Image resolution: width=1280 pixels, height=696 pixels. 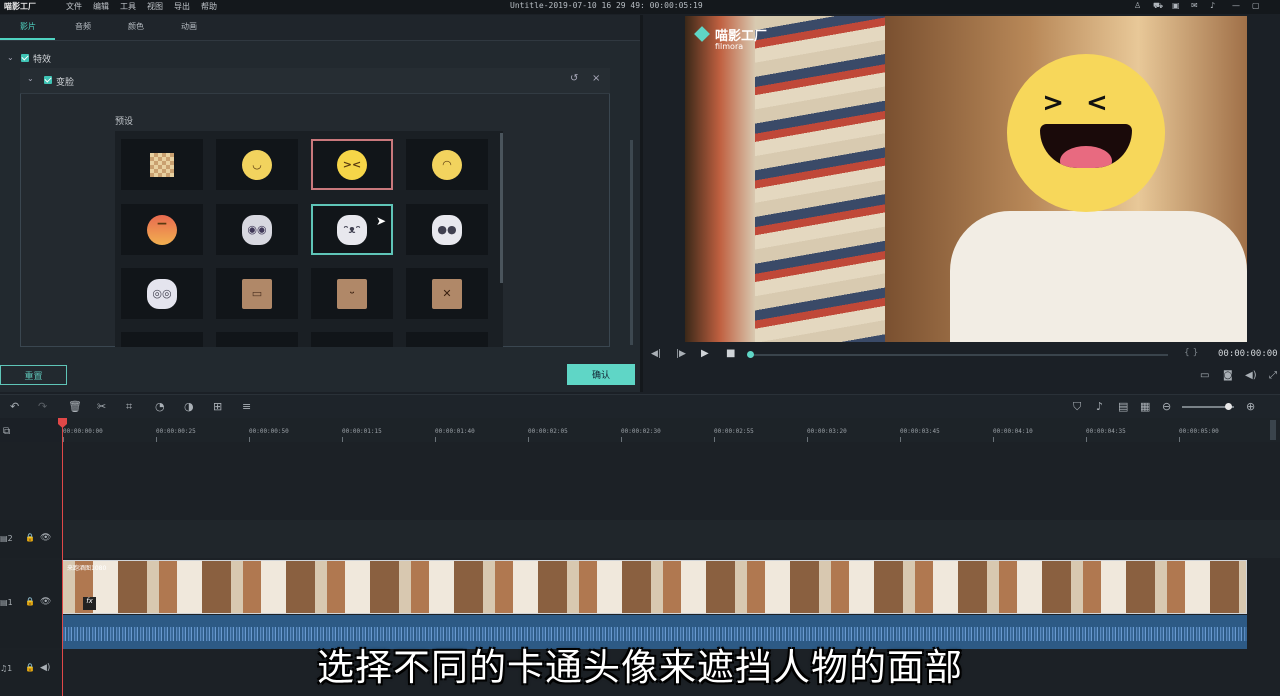 I want to click on preset-cat-face: ᵔᴥᵔ, so click(x=352, y=229).